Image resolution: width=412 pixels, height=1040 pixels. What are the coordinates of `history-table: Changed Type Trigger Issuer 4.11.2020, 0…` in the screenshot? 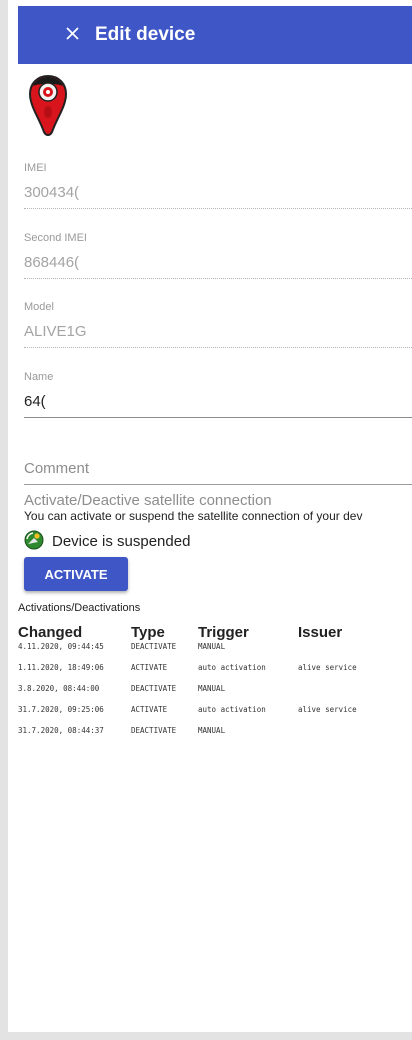 It's located at (215, 685).